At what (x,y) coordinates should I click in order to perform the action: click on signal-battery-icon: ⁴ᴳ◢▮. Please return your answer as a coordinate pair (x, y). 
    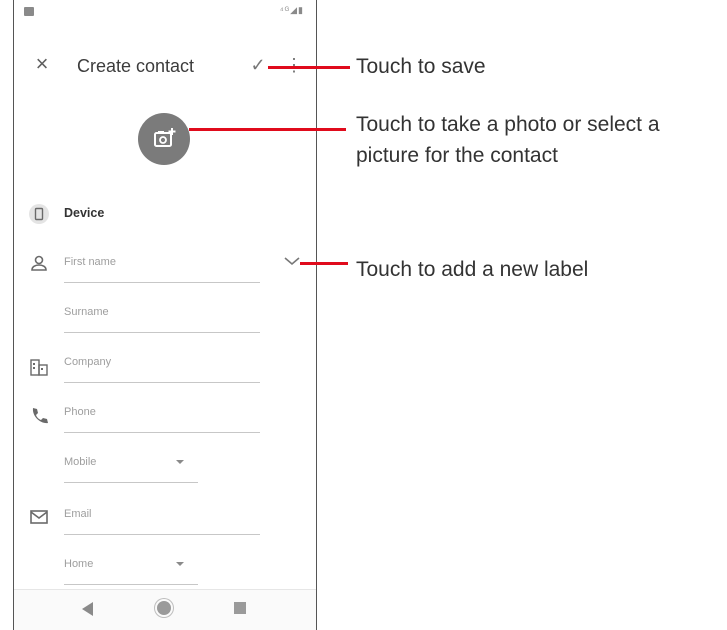
    Looking at the image, I should click on (291, 10).